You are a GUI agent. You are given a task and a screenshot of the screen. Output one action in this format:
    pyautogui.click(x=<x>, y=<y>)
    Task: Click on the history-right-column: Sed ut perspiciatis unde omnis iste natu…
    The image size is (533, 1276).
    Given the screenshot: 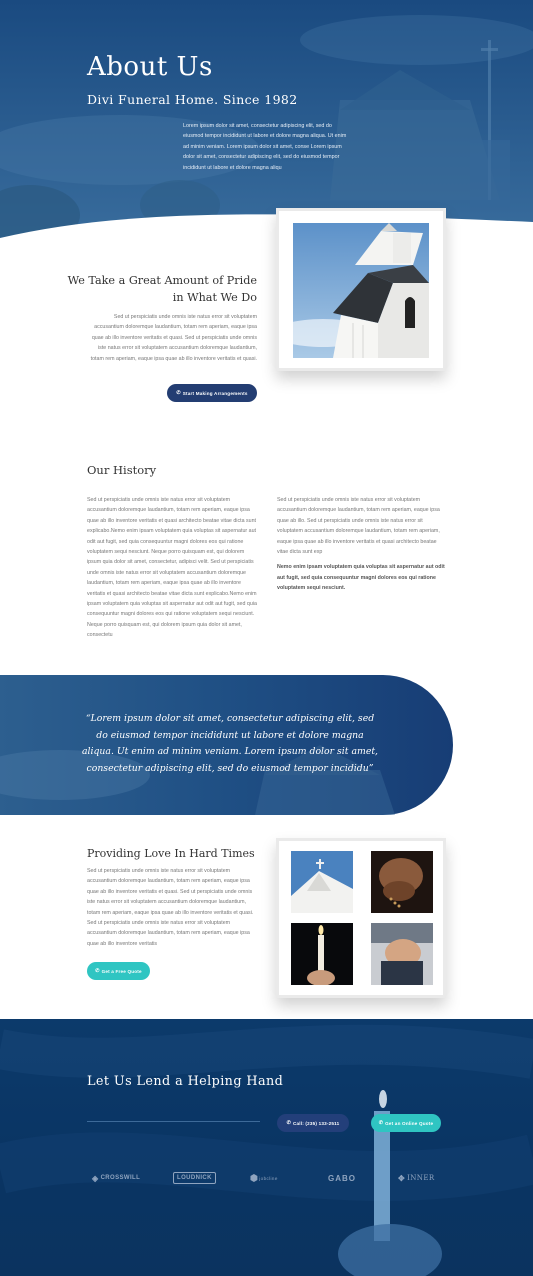 What is the action you would take?
    pyautogui.click(x=362, y=544)
    